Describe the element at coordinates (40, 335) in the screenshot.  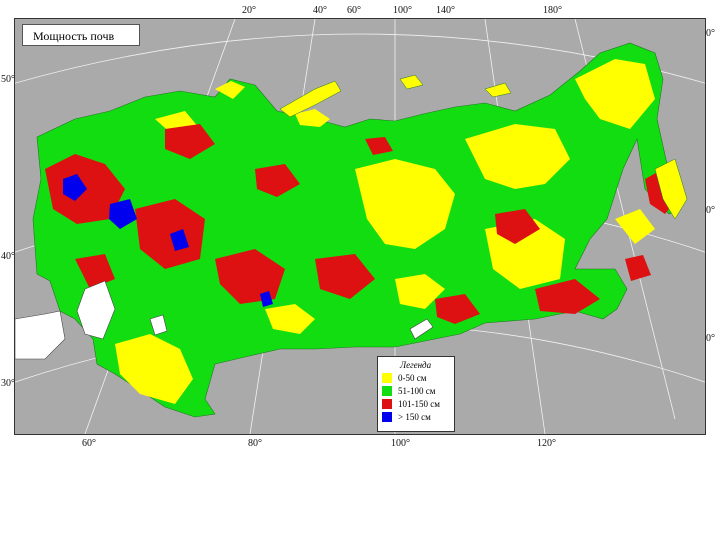
I see `black-sea` at that location.